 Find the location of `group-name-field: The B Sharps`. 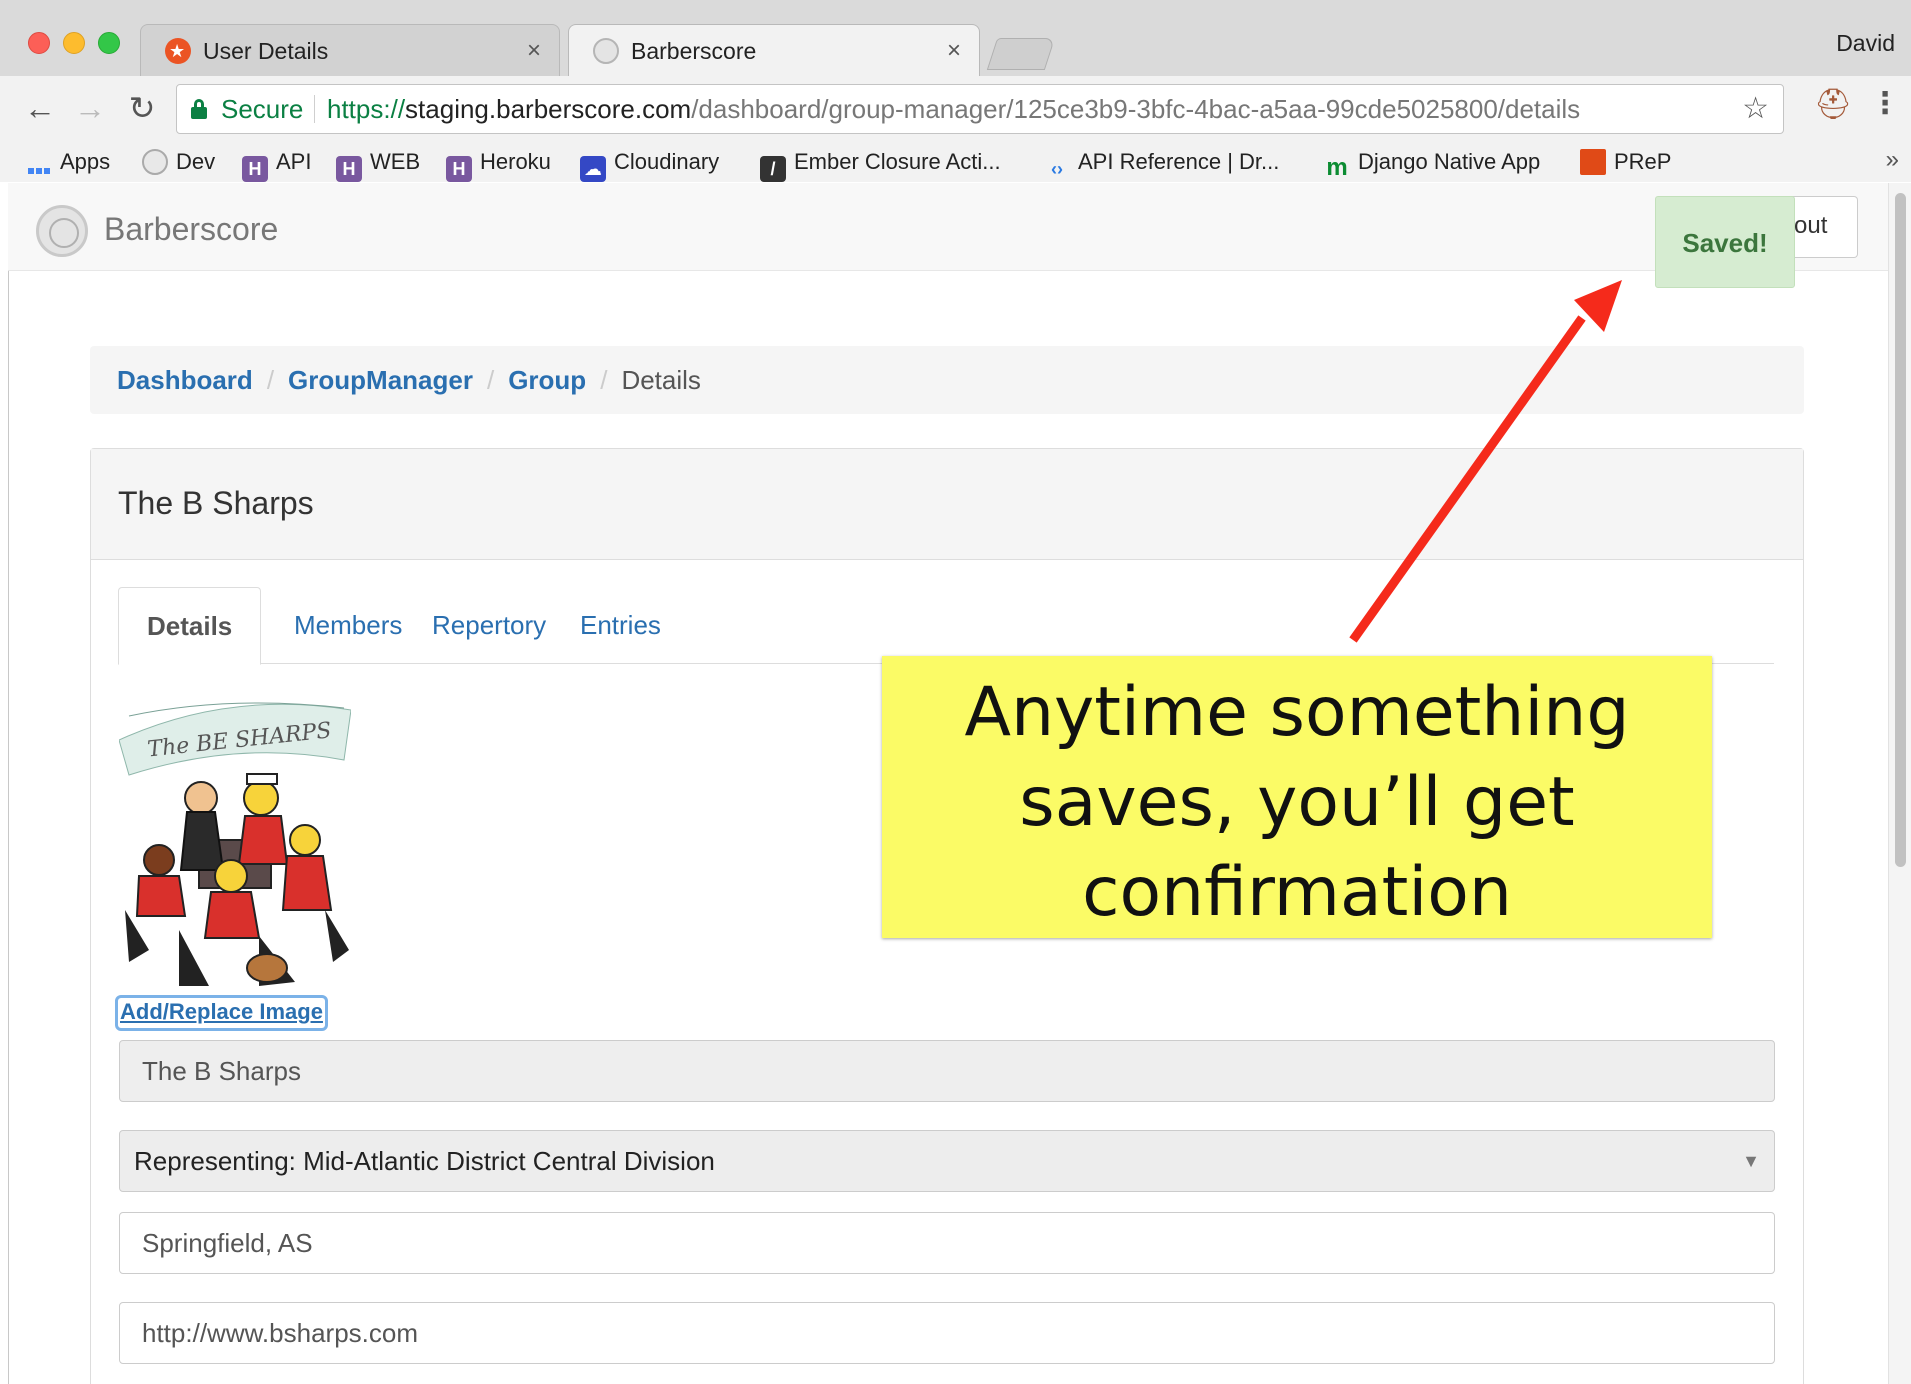

group-name-field: The B Sharps is located at coordinates (947, 1071).